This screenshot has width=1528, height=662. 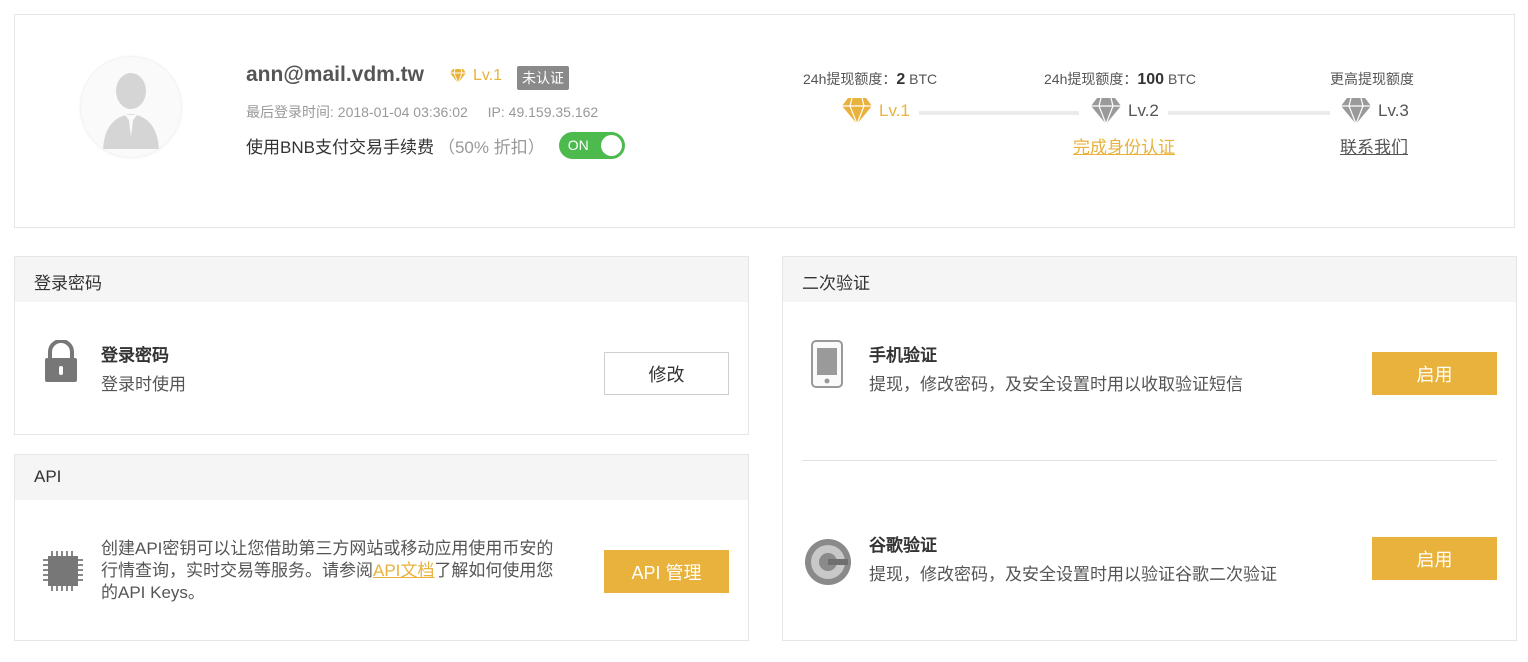 I want to click on google-verification-desc: 提现，修改密码，及安全设置时用以验证谷歌二次验证, so click(x=1073, y=574).